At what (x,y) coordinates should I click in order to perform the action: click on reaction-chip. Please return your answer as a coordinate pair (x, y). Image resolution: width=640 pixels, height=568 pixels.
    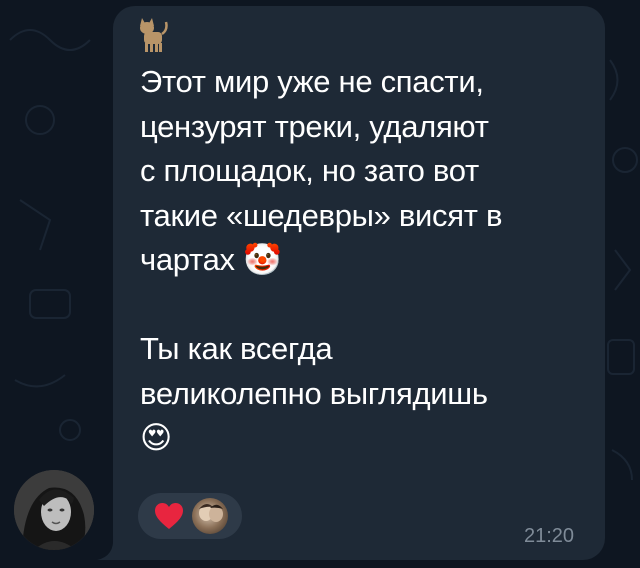
    Looking at the image, I should click on (190, 516).